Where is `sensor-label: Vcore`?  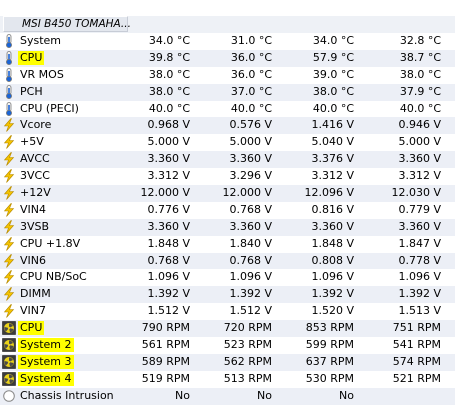
sensor-label: Vcore is located at coordinates (36, 125).